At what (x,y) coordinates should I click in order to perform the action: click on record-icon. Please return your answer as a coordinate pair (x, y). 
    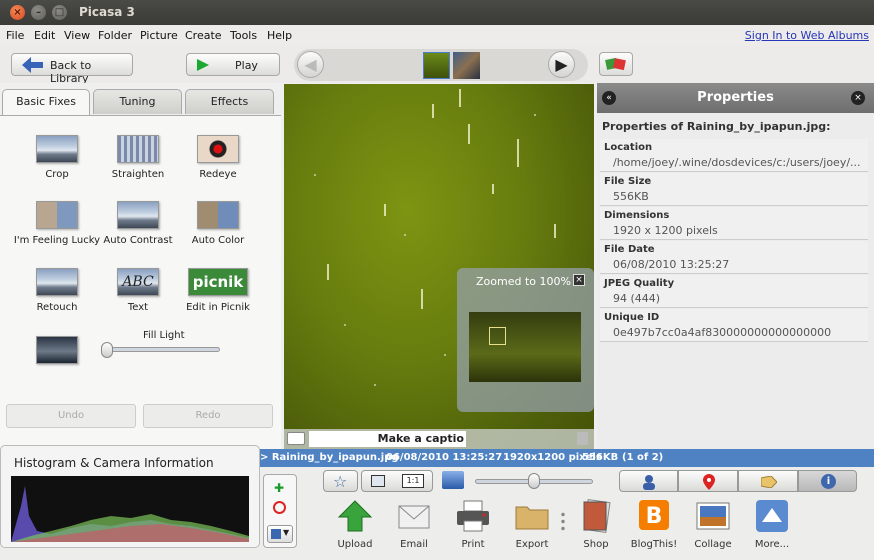
    Looking at the image, I should click on (279, 507).